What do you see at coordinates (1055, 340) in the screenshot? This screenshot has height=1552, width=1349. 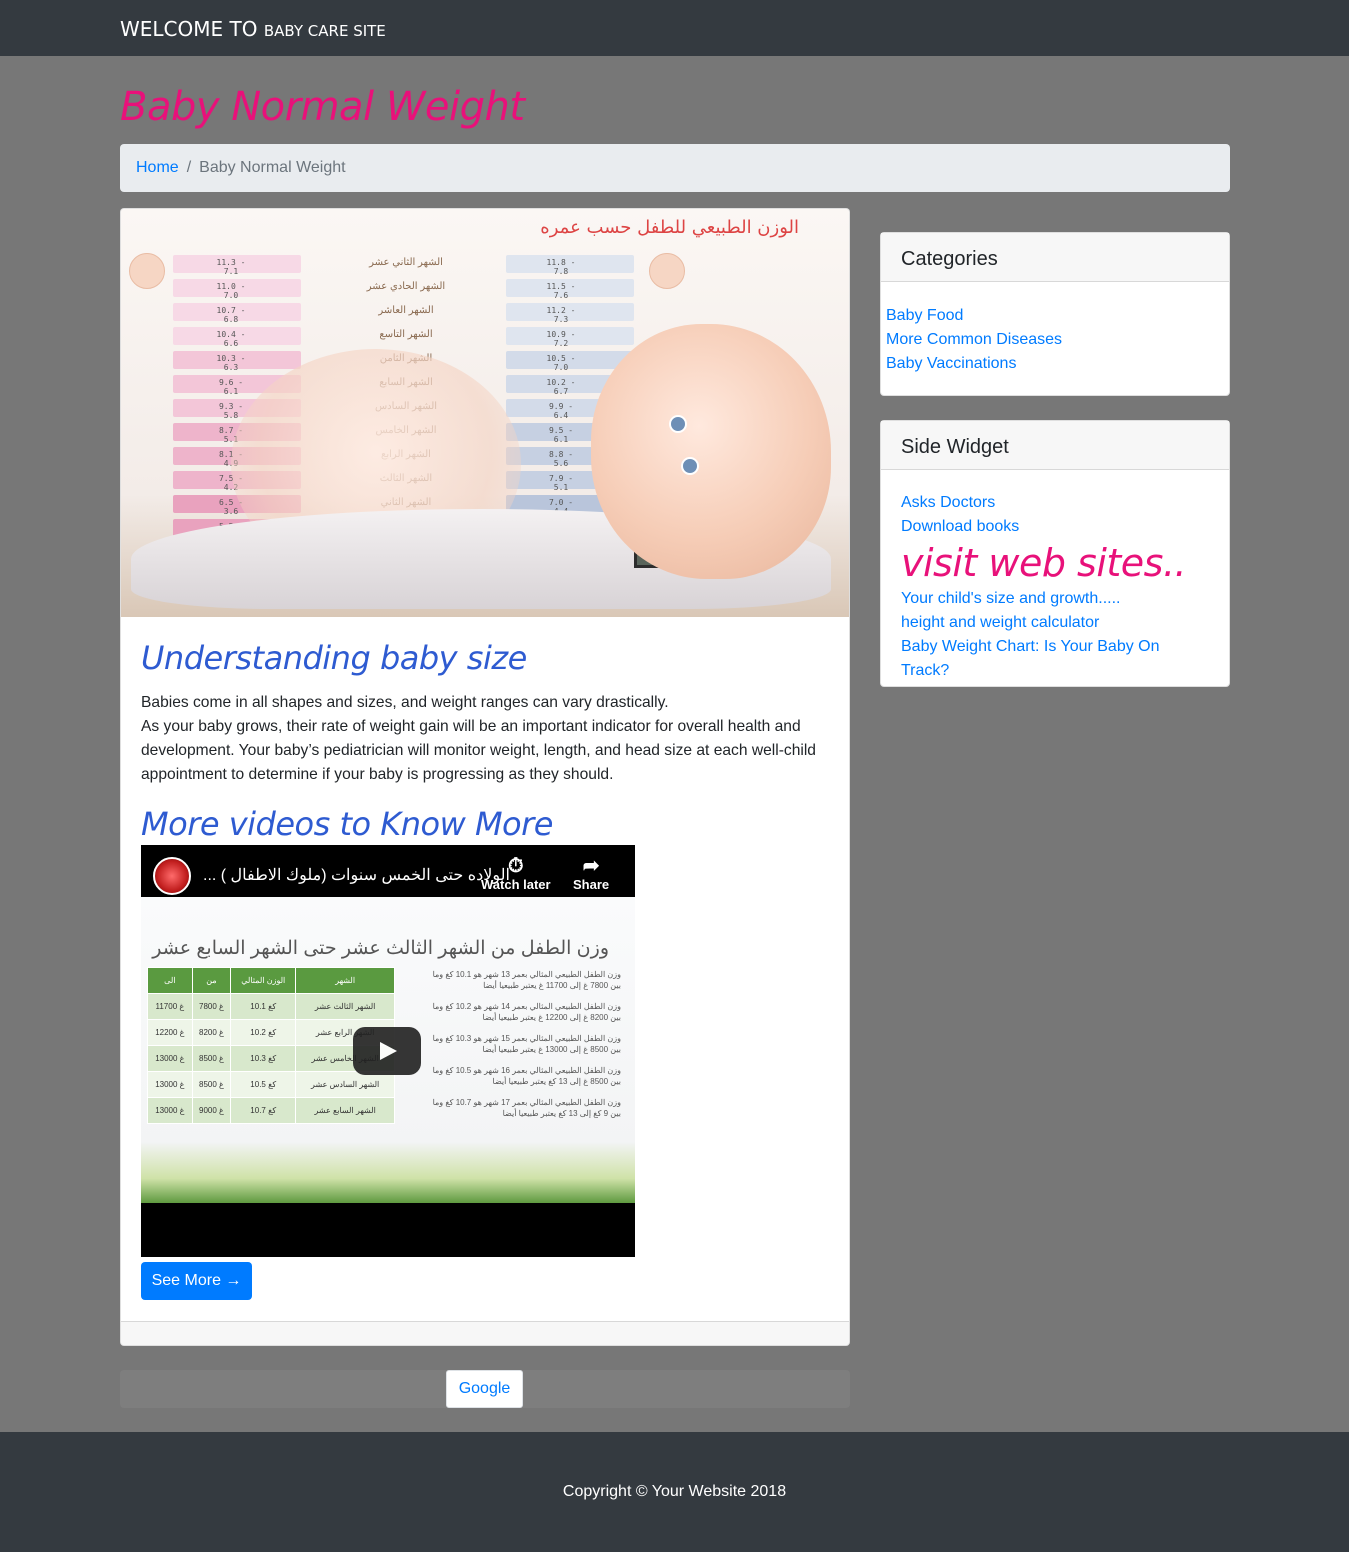 I see `category-link-diseases: More Common Diseases` at bounding box center [1055, 340].